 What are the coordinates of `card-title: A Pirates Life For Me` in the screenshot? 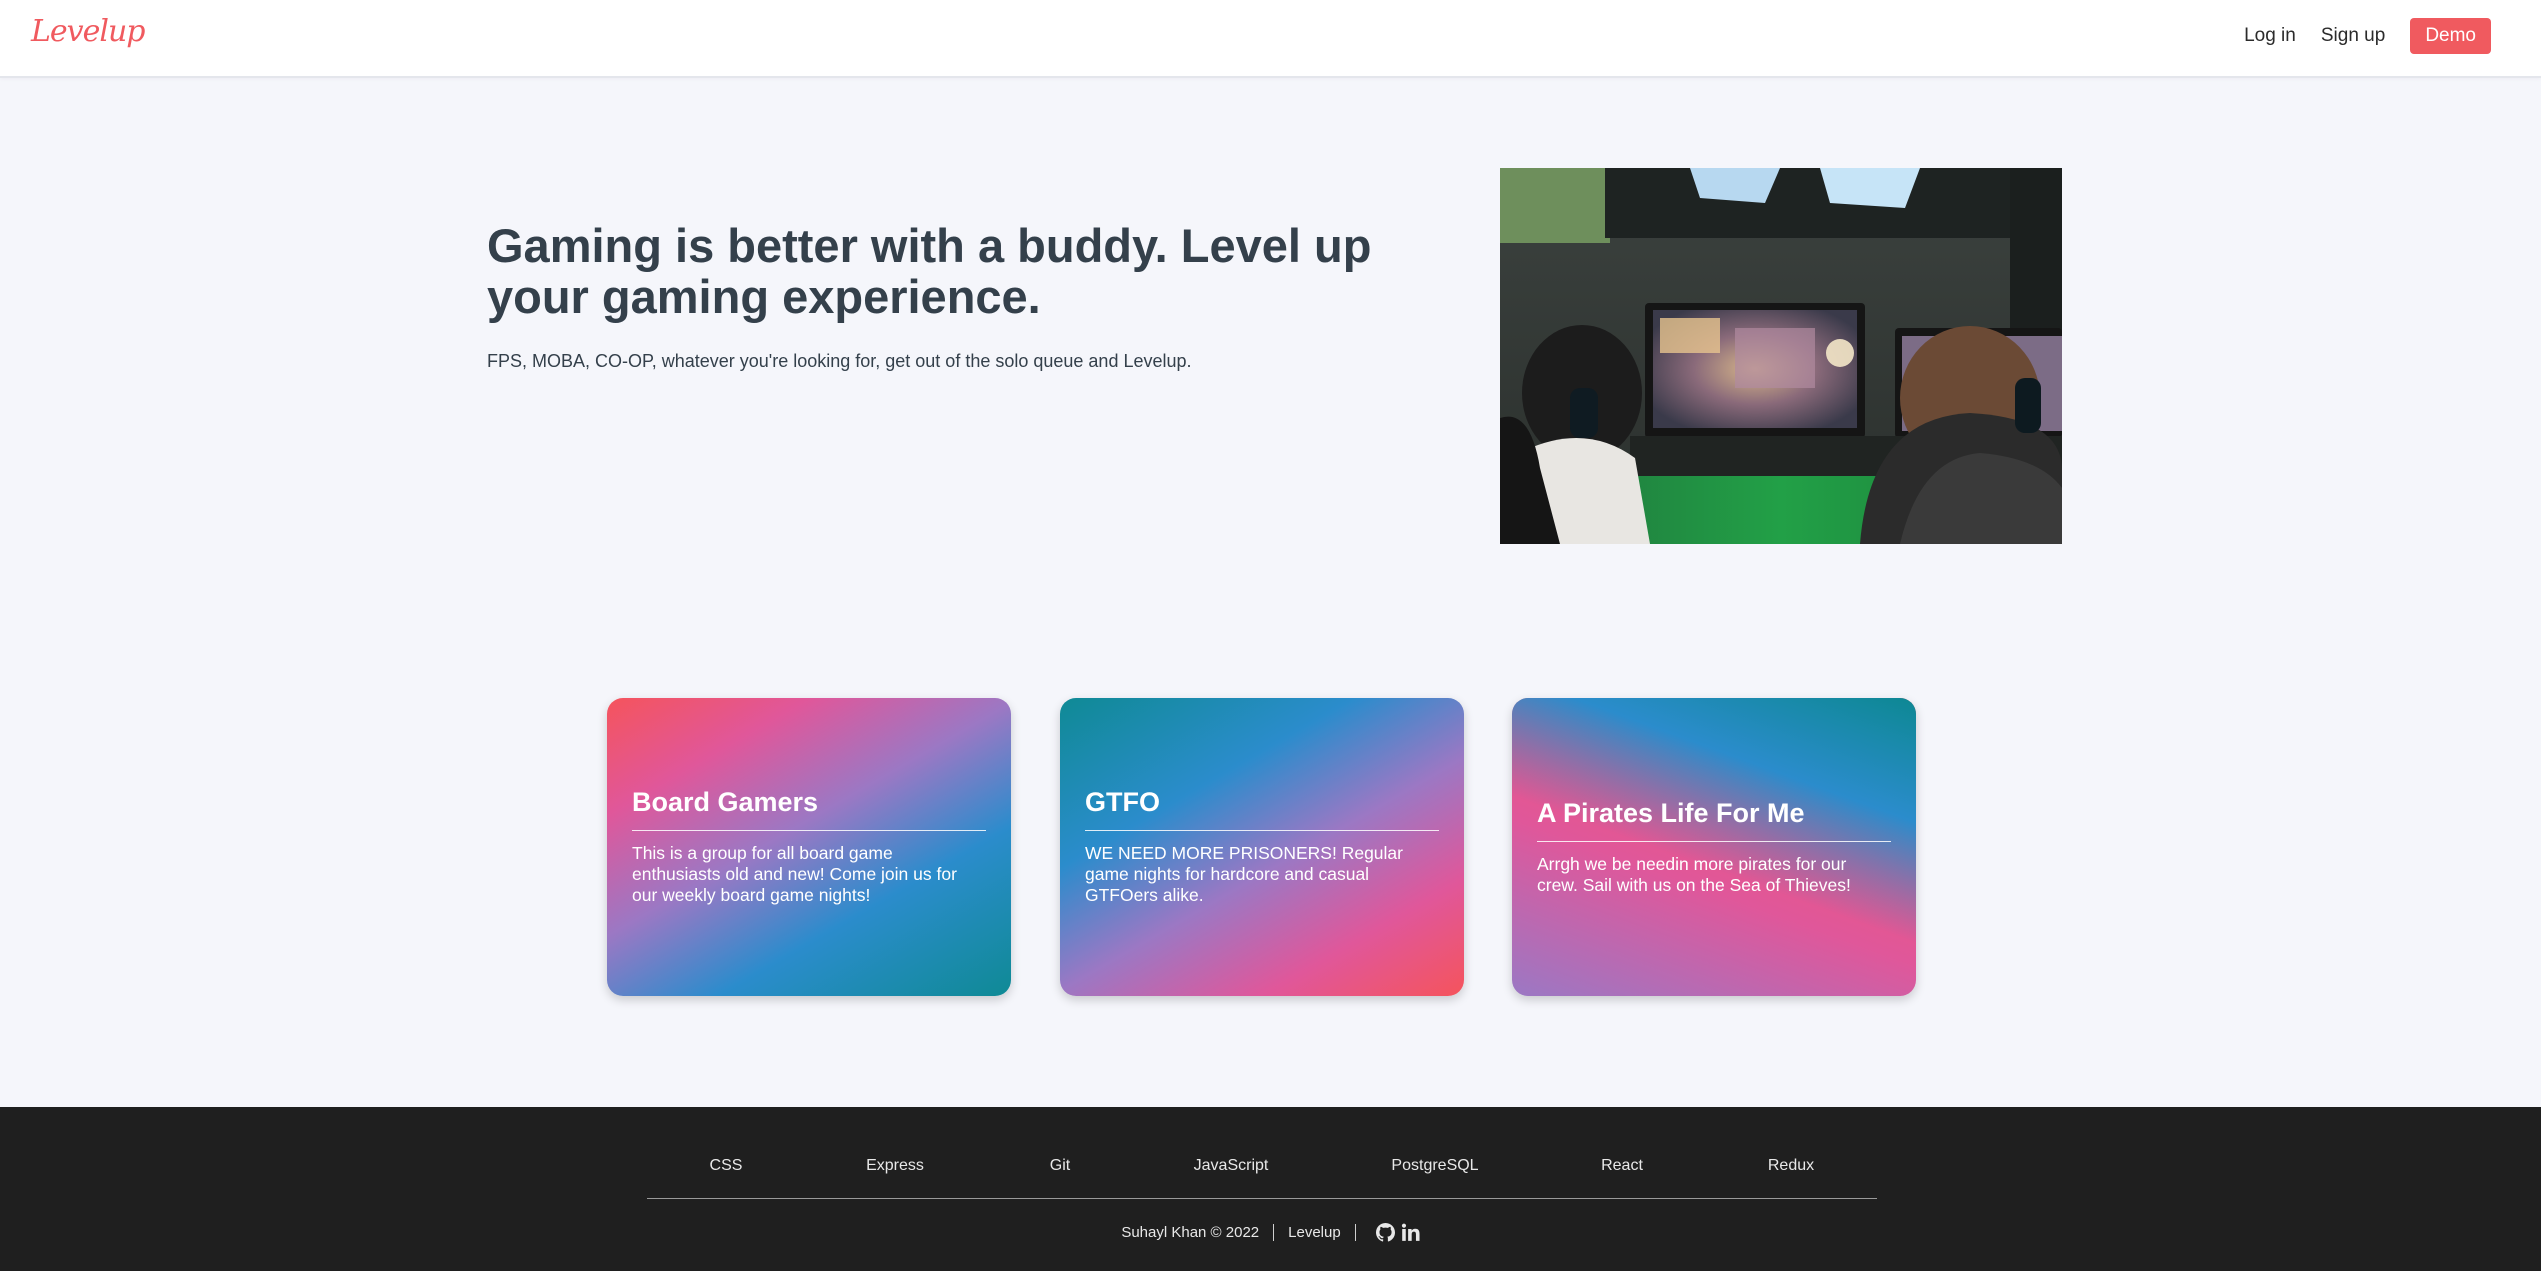 It's located at (1714, 820).